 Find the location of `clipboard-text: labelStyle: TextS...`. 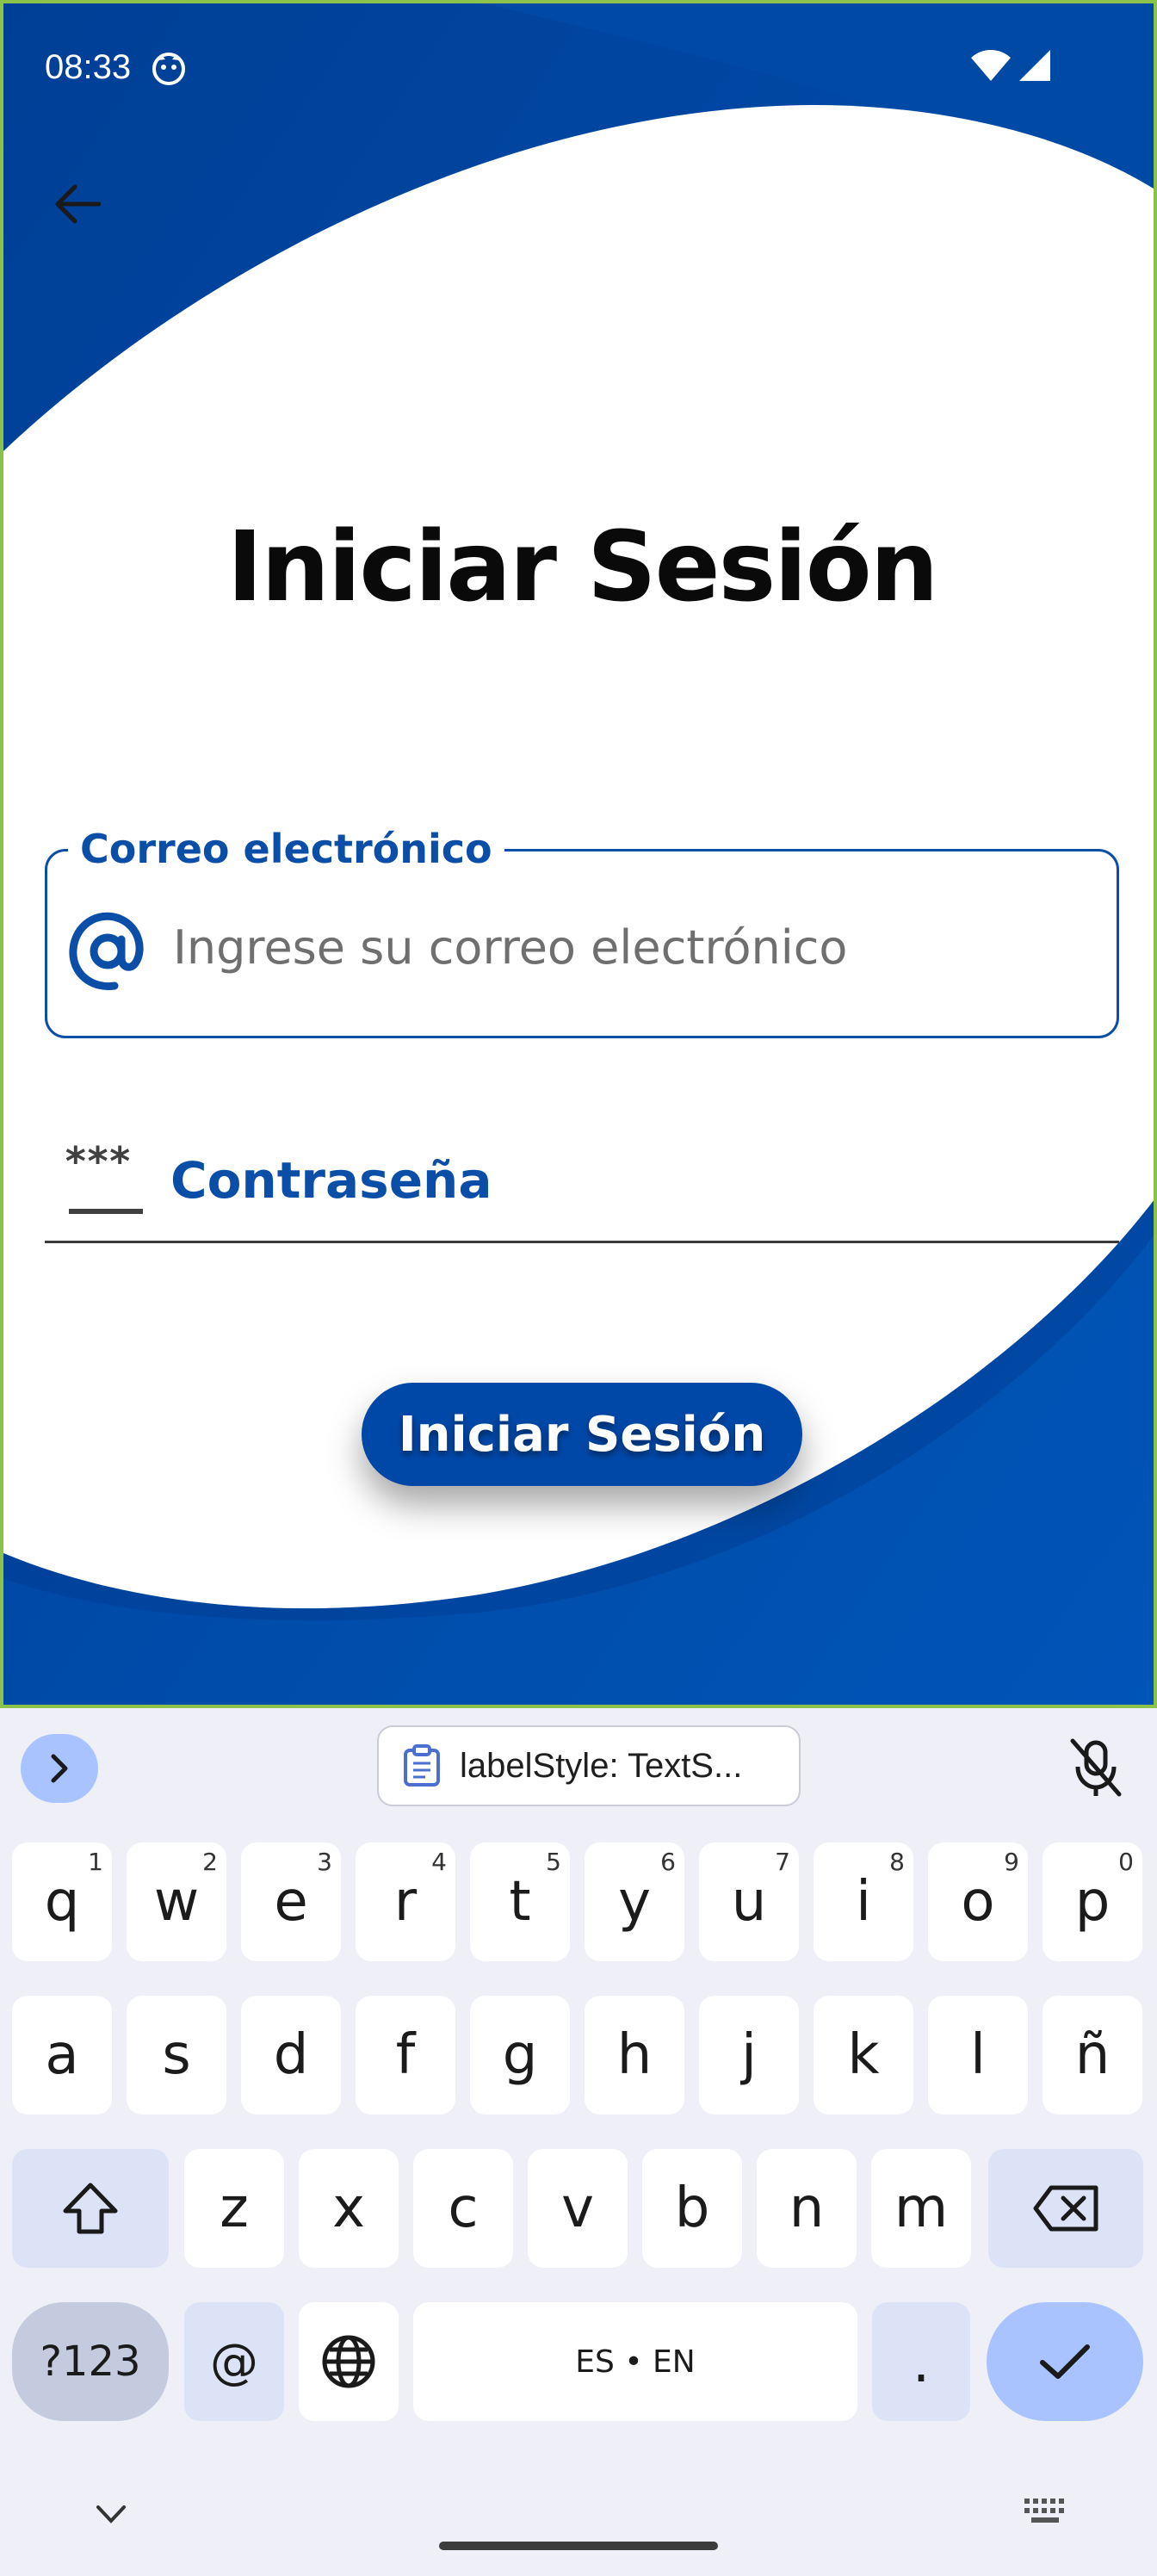

clipboard-text: labelStyle: TextS... is located at coordinates (601, 1766).